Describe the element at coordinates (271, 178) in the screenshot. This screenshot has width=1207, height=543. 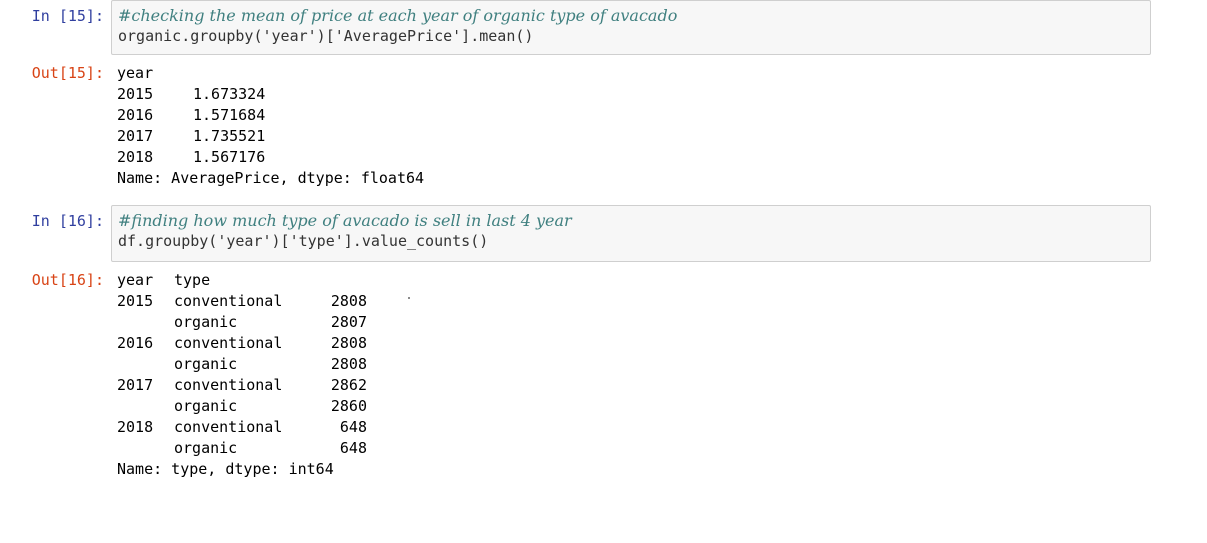
I see `output-footer: Name: AveragePrice, dtype: float64` at that location.